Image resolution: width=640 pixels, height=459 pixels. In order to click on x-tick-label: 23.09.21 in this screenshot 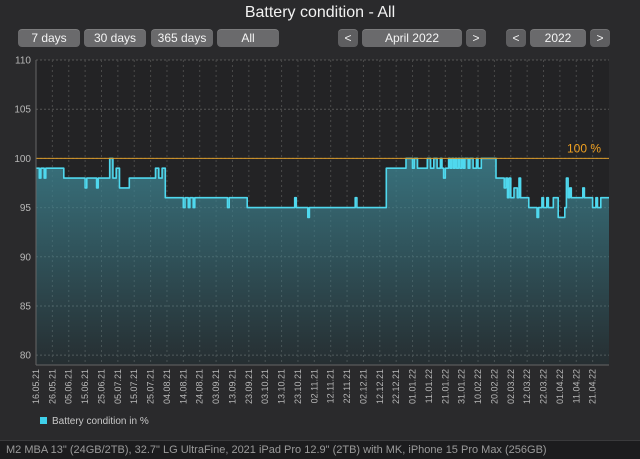, I will do `click(249, 386)`.